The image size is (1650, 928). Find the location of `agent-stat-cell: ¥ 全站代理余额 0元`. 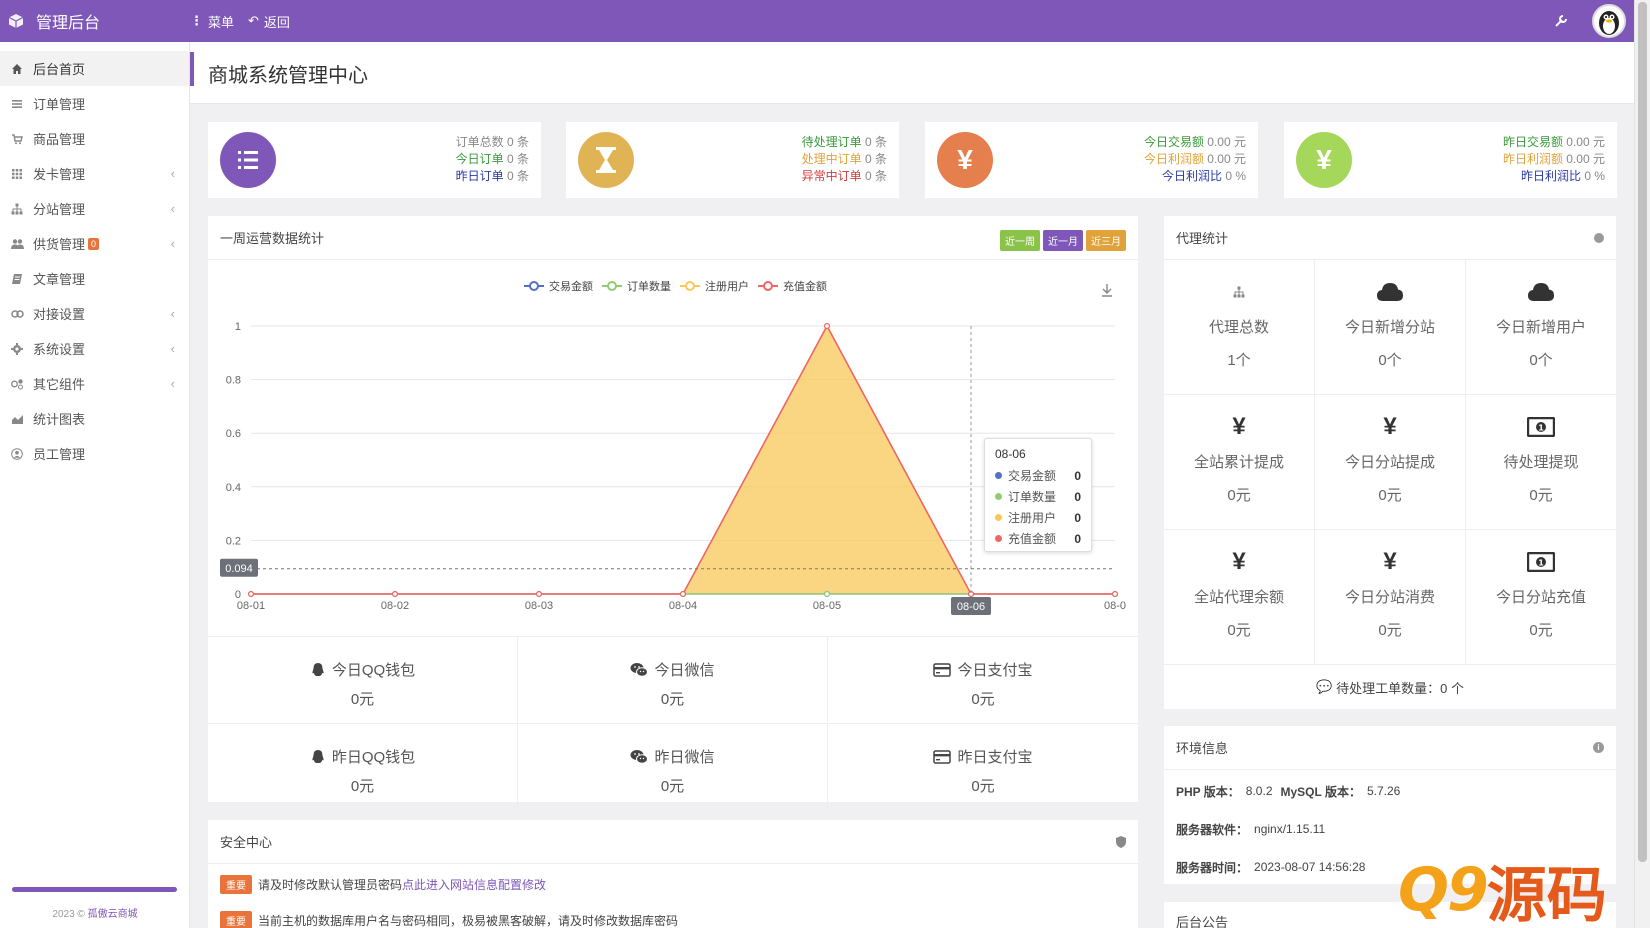

agent-stat-cell: ¥ 全站代理余额 0元 is located at coordinates (1239, 597).